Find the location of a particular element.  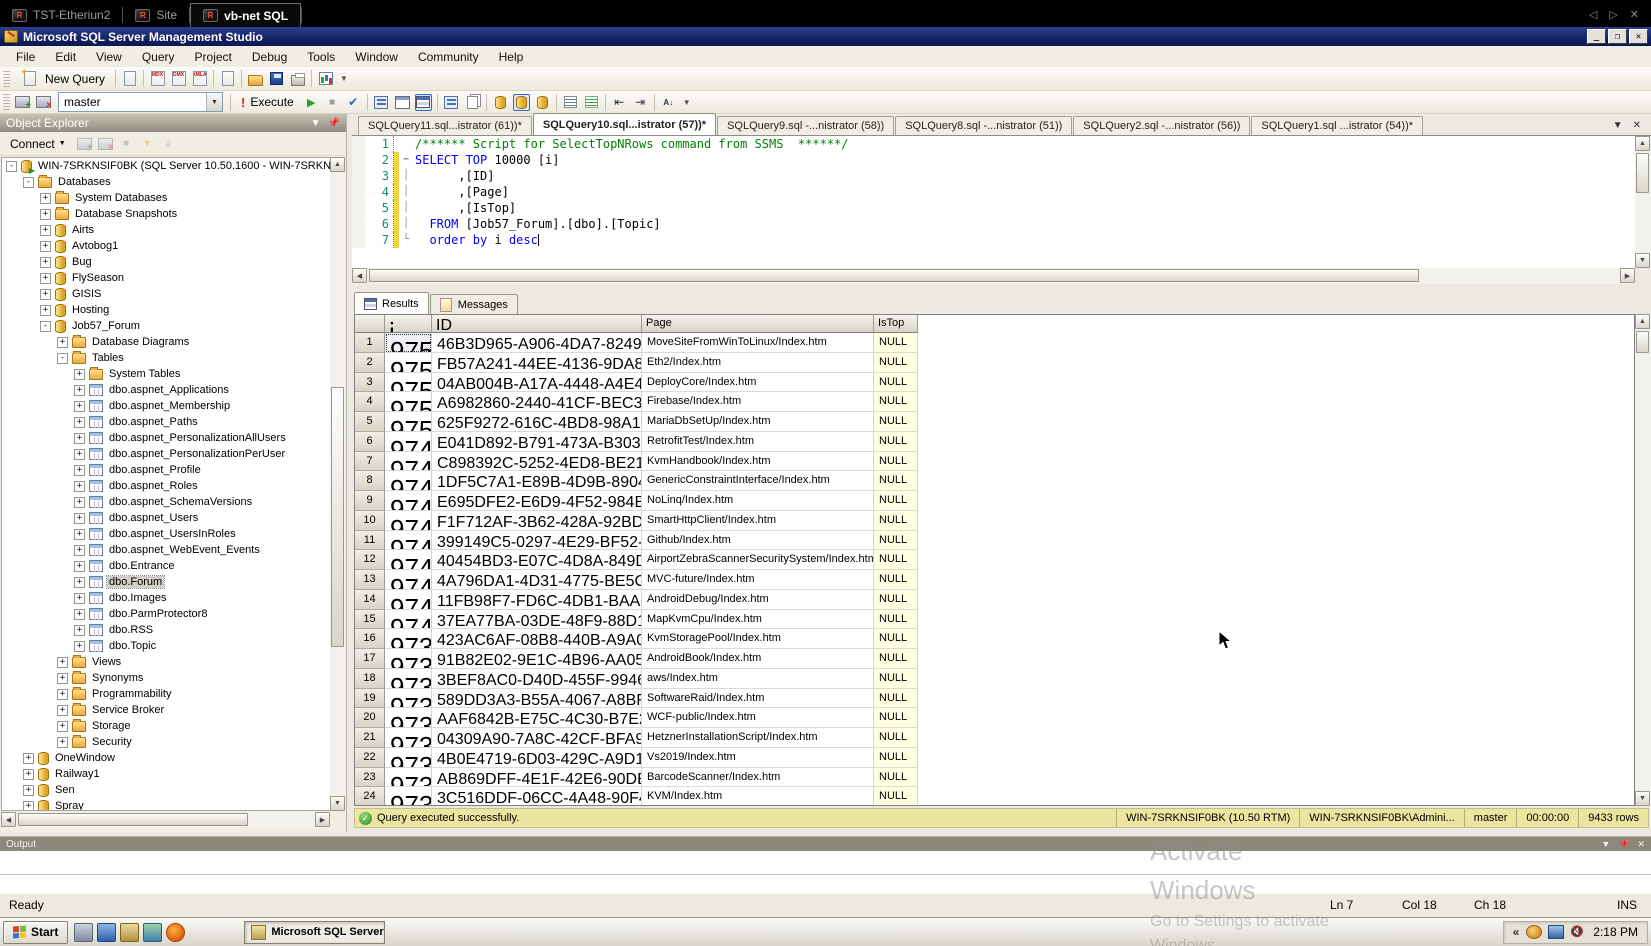

grid-row-header: 2 is located at coordinates (370, 362).